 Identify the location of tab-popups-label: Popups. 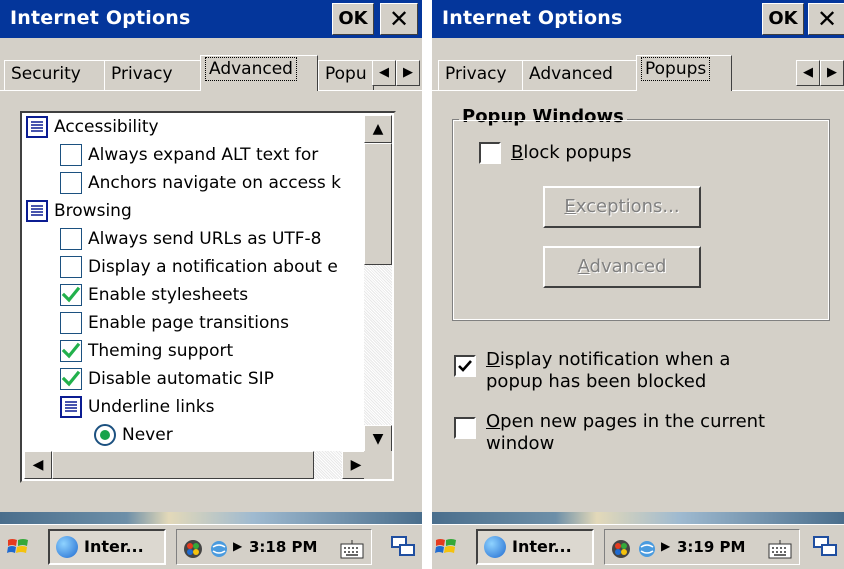
(675, 69).